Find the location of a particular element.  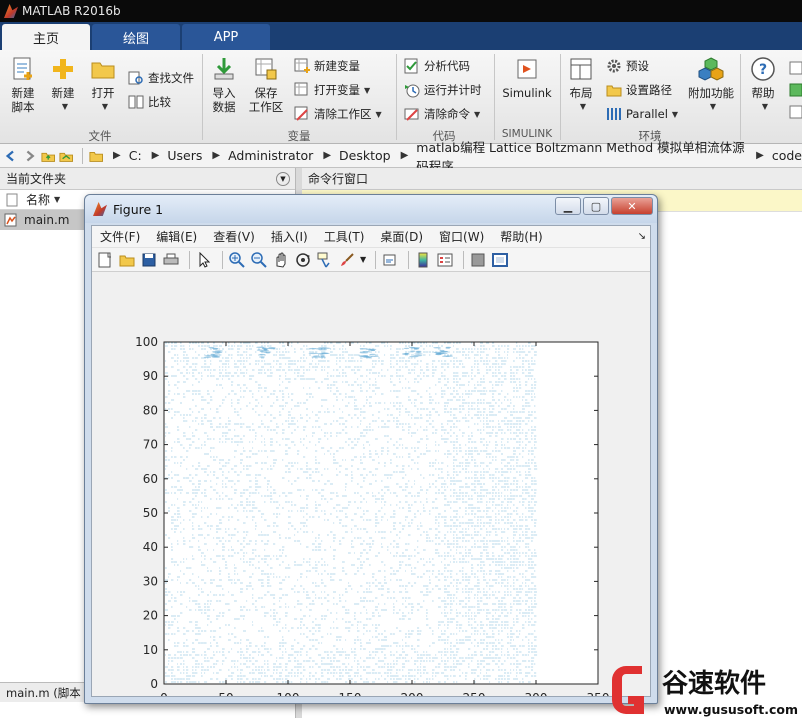

zoom-in-button is located at coordinates (237, 260).